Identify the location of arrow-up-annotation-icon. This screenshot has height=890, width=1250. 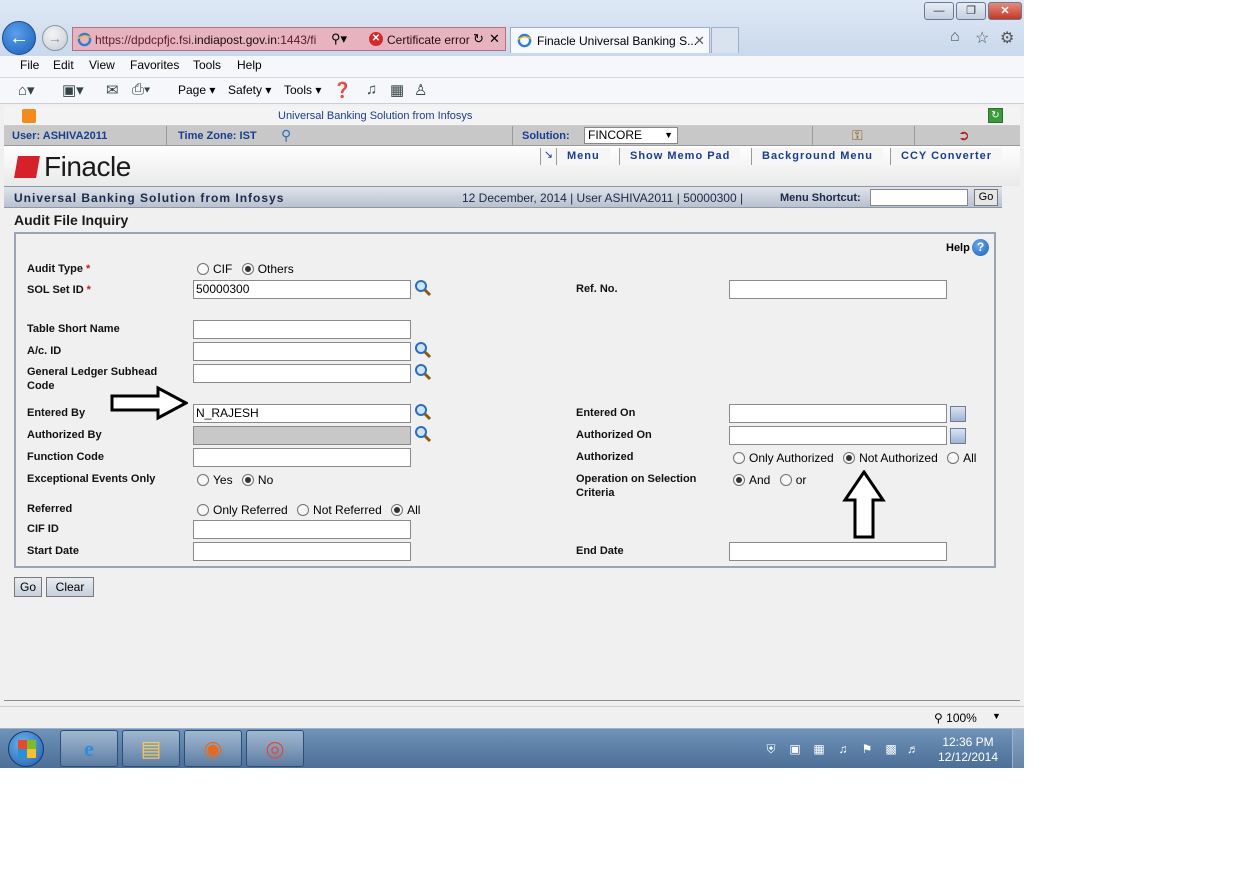
(864, 504).